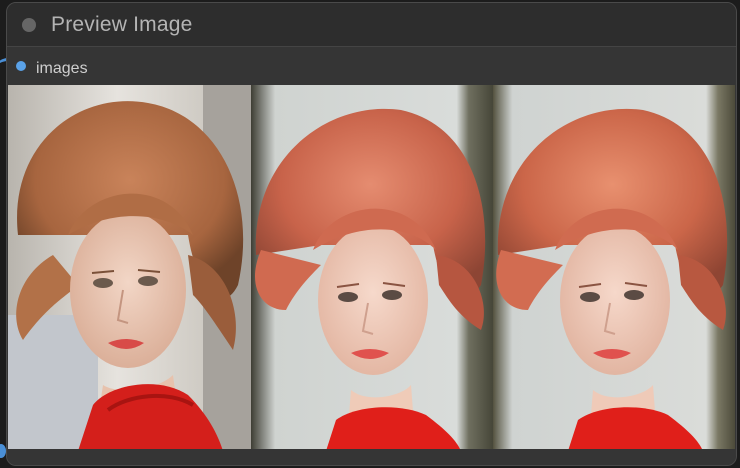 This screenshot has width=740, height=468. I want to click on node-title: Preview Image, so click(122, 24).